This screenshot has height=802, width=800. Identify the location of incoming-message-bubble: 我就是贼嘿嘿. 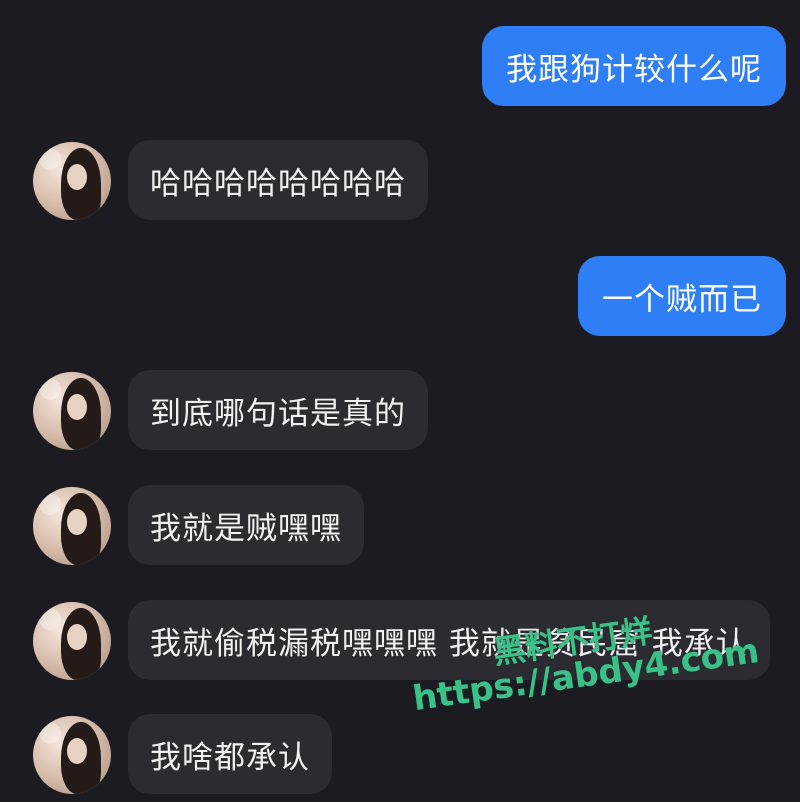
(246, 525).